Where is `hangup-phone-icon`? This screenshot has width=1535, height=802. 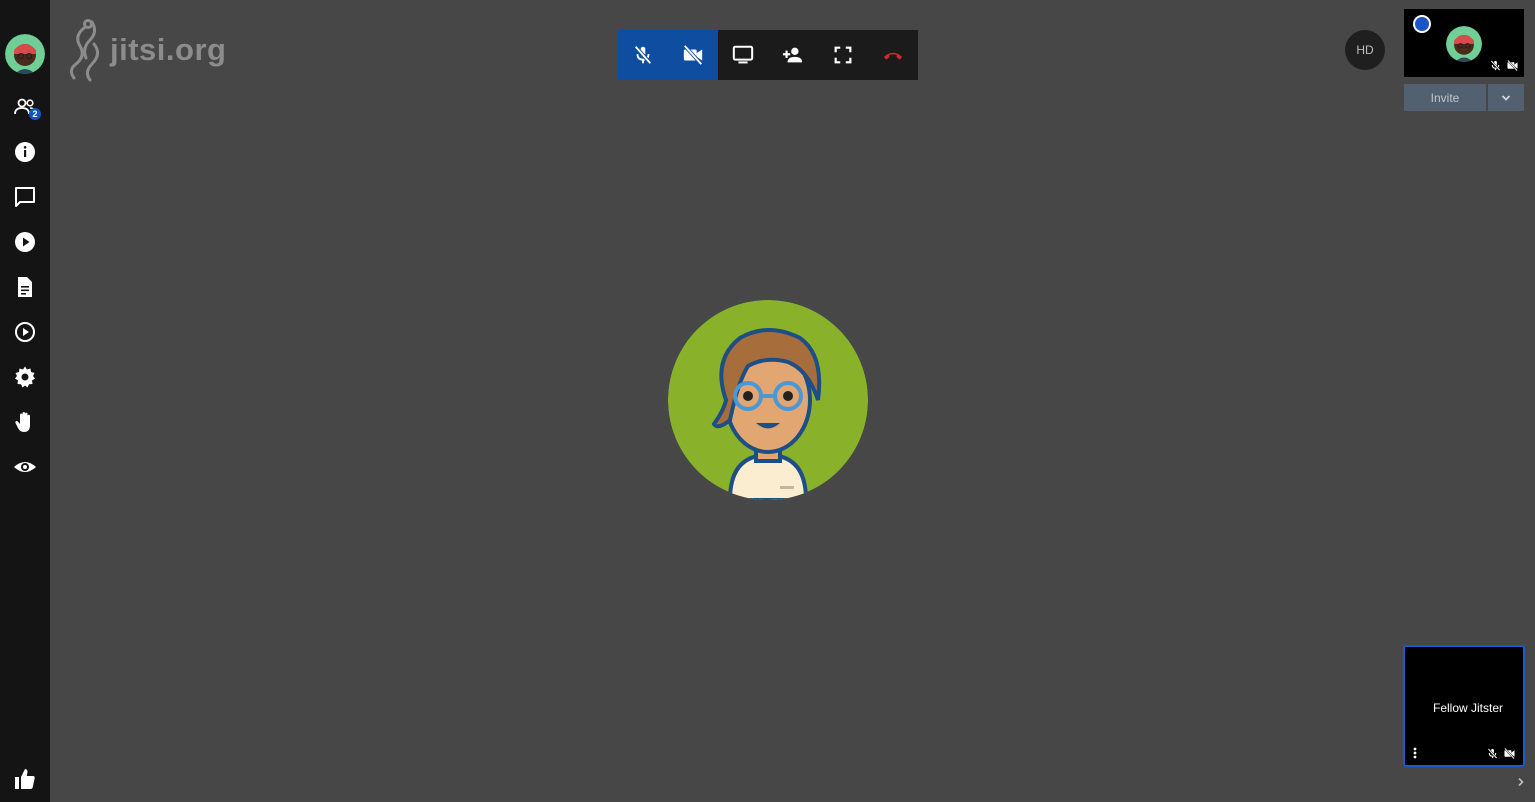
hangup-phone-icon is located at coordinates (893, 56).